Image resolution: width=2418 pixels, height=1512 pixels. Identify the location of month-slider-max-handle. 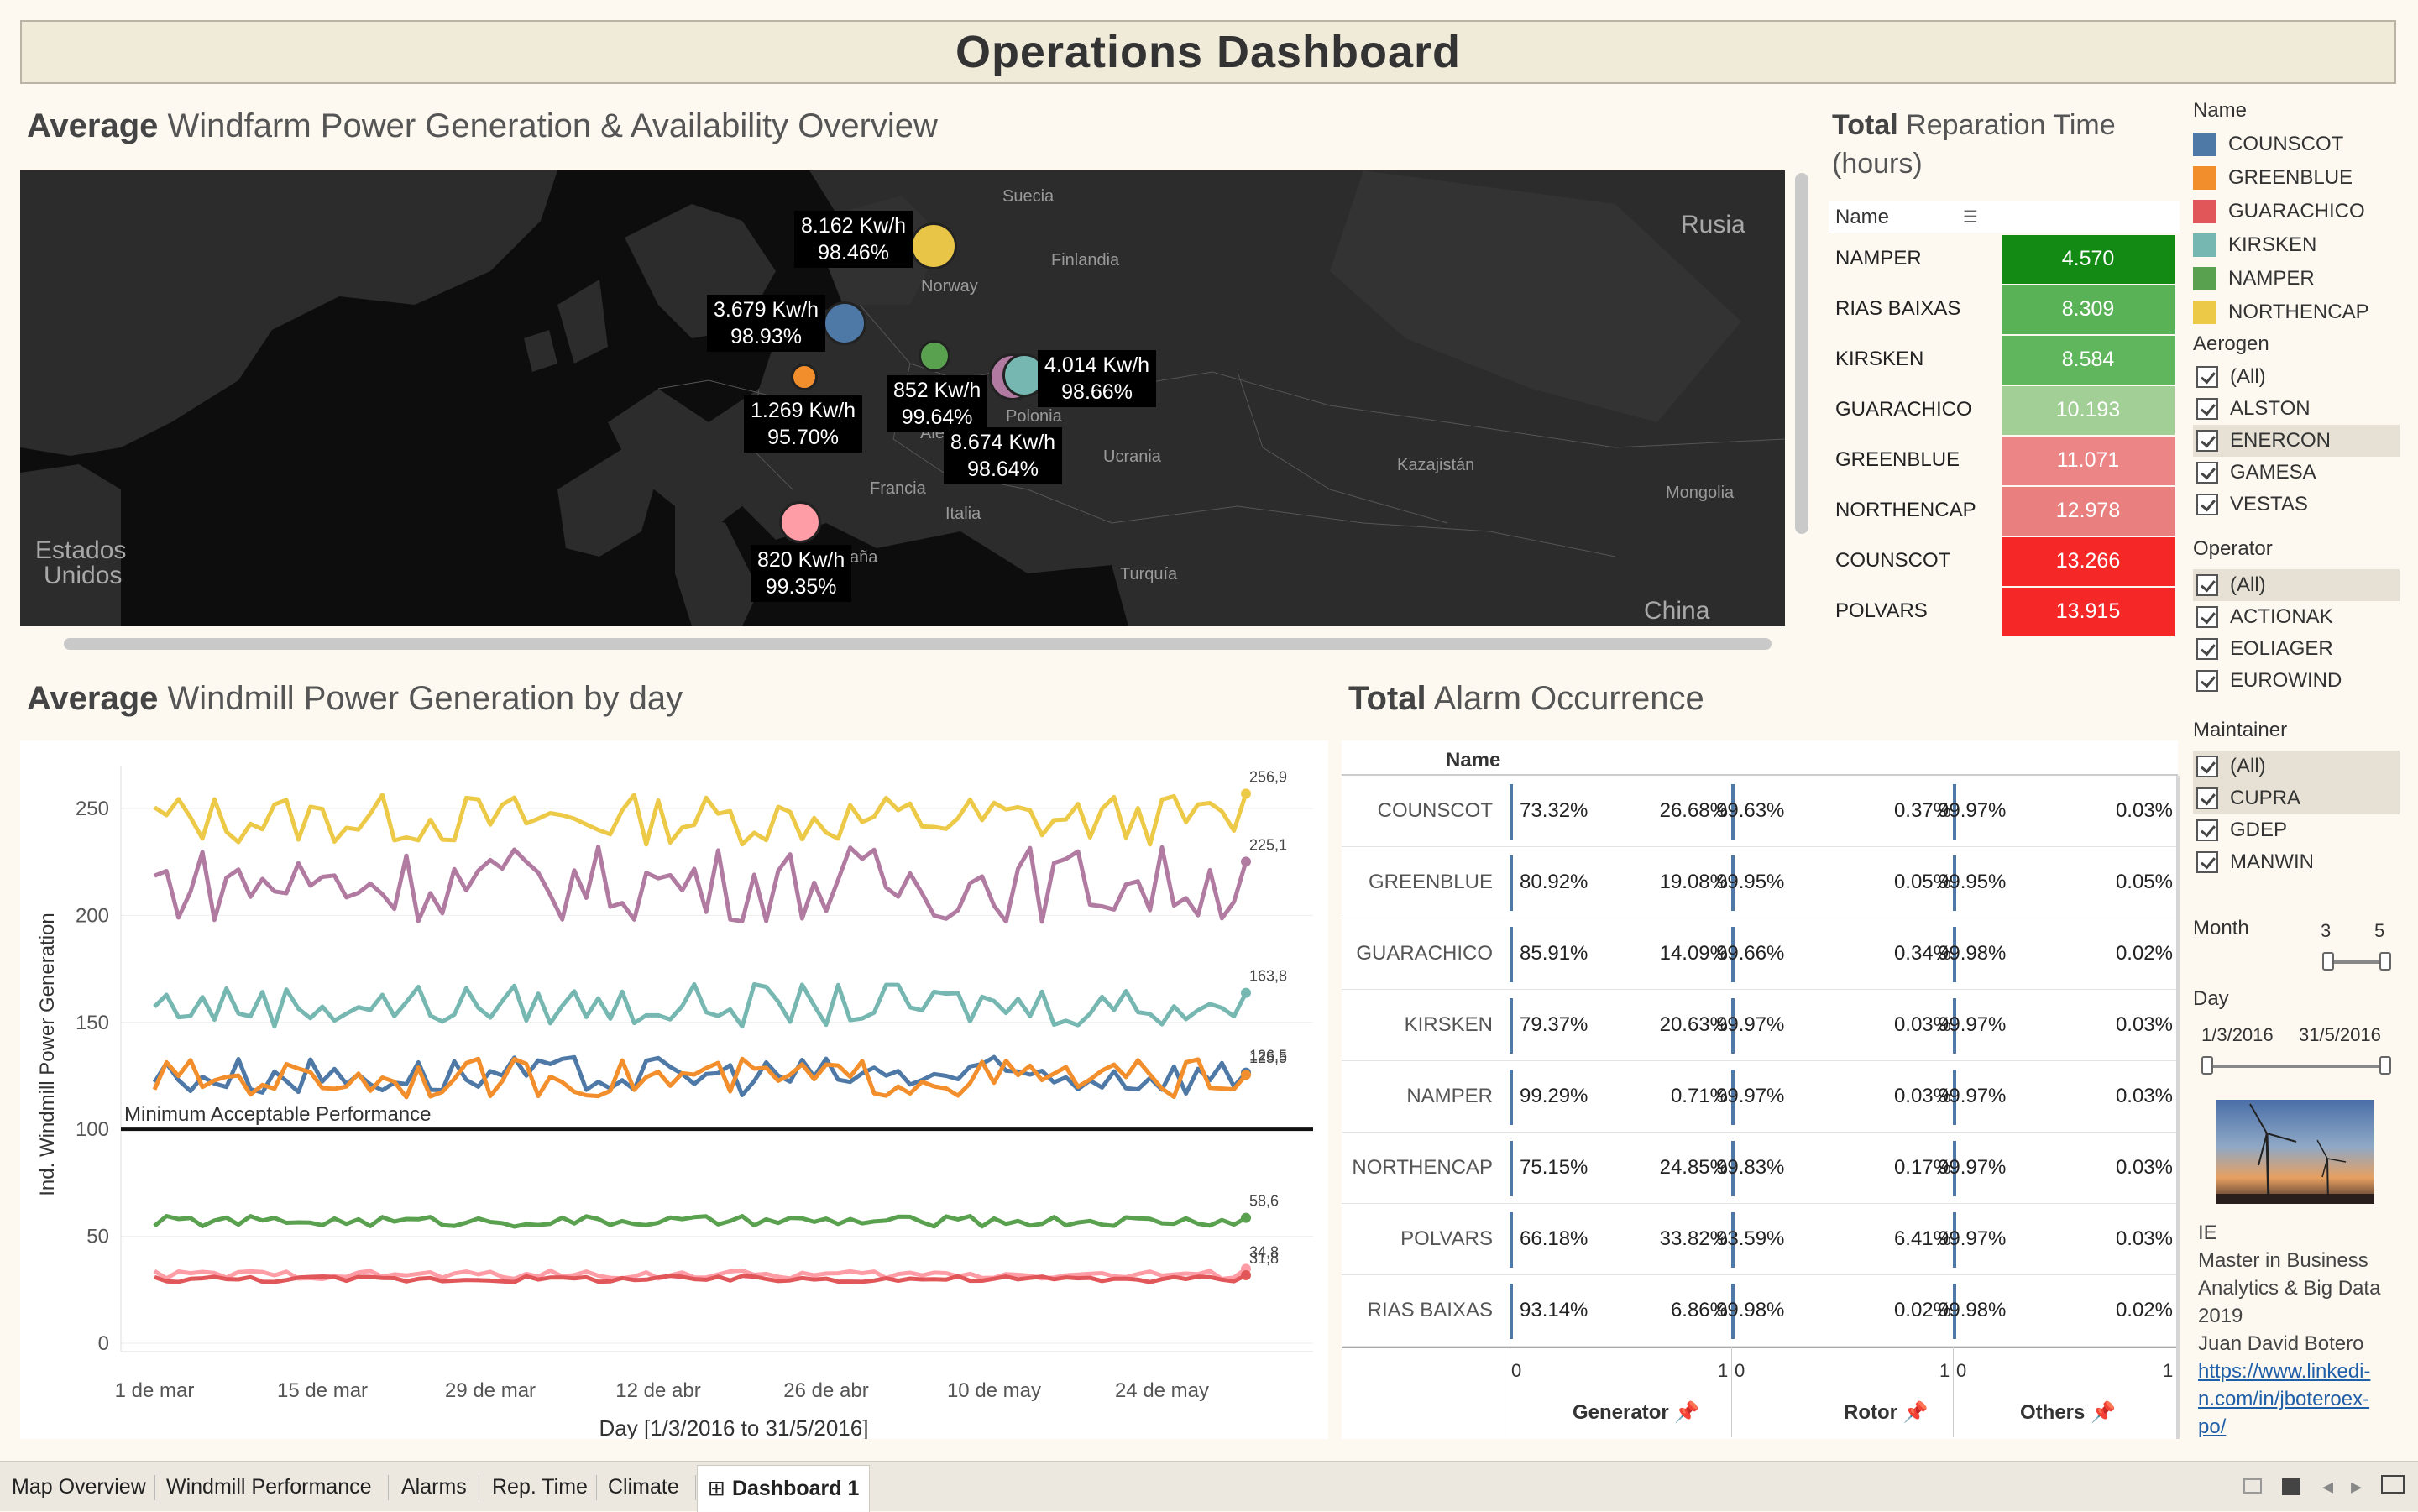
(2385, 961).